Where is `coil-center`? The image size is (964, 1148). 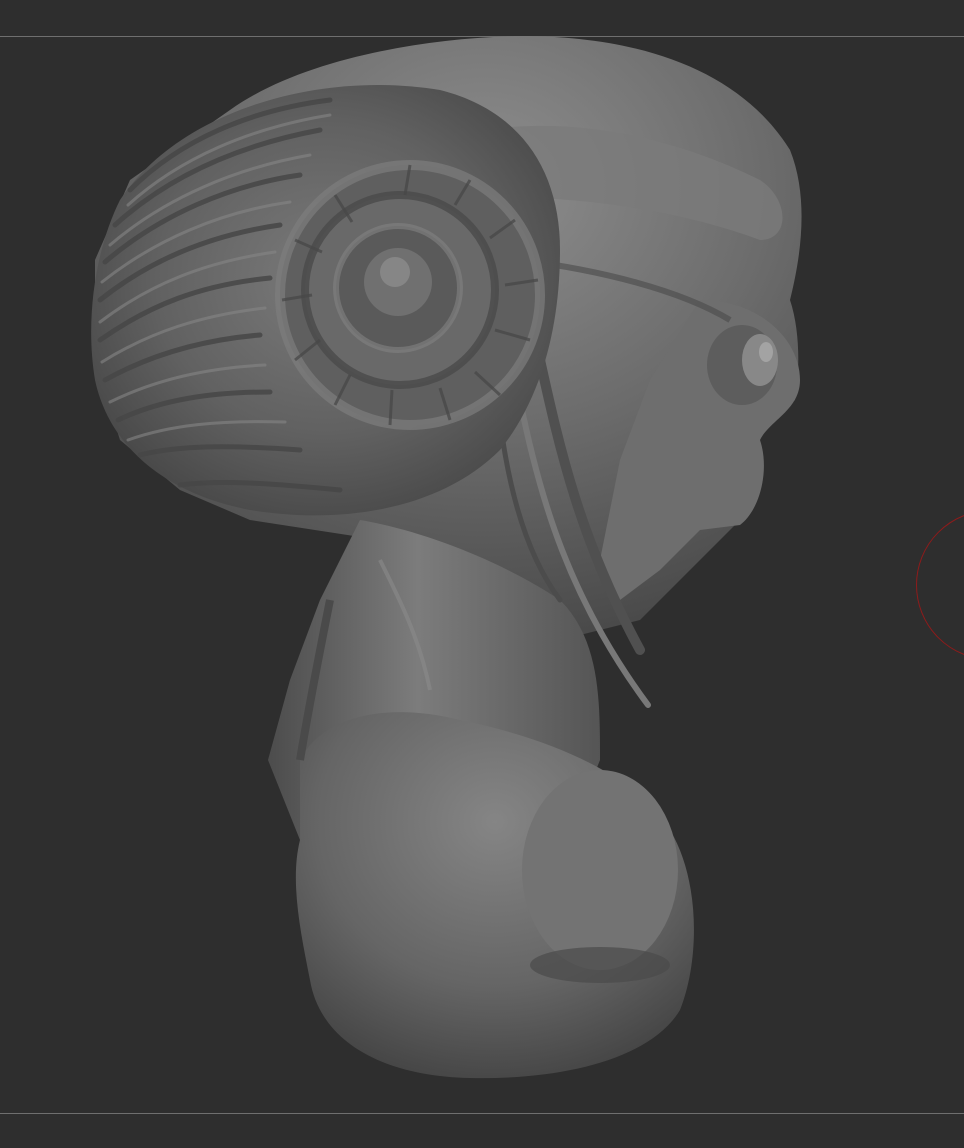
coil-center is located at coordinates (395, 272).